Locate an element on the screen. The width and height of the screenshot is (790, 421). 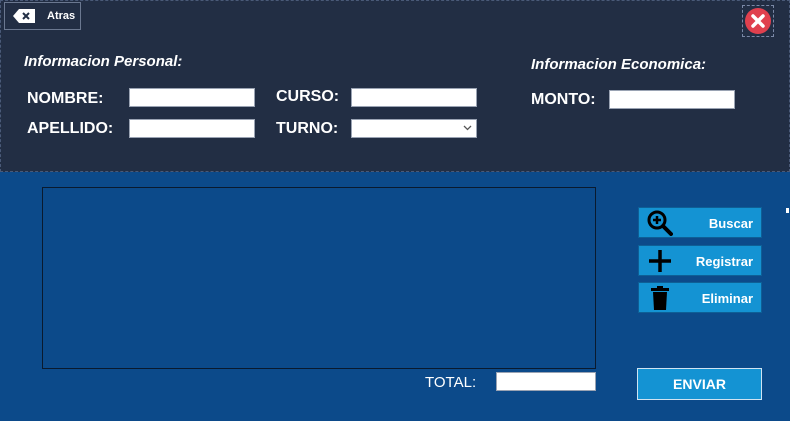
nombre-field is located at coordinates (192, 97).